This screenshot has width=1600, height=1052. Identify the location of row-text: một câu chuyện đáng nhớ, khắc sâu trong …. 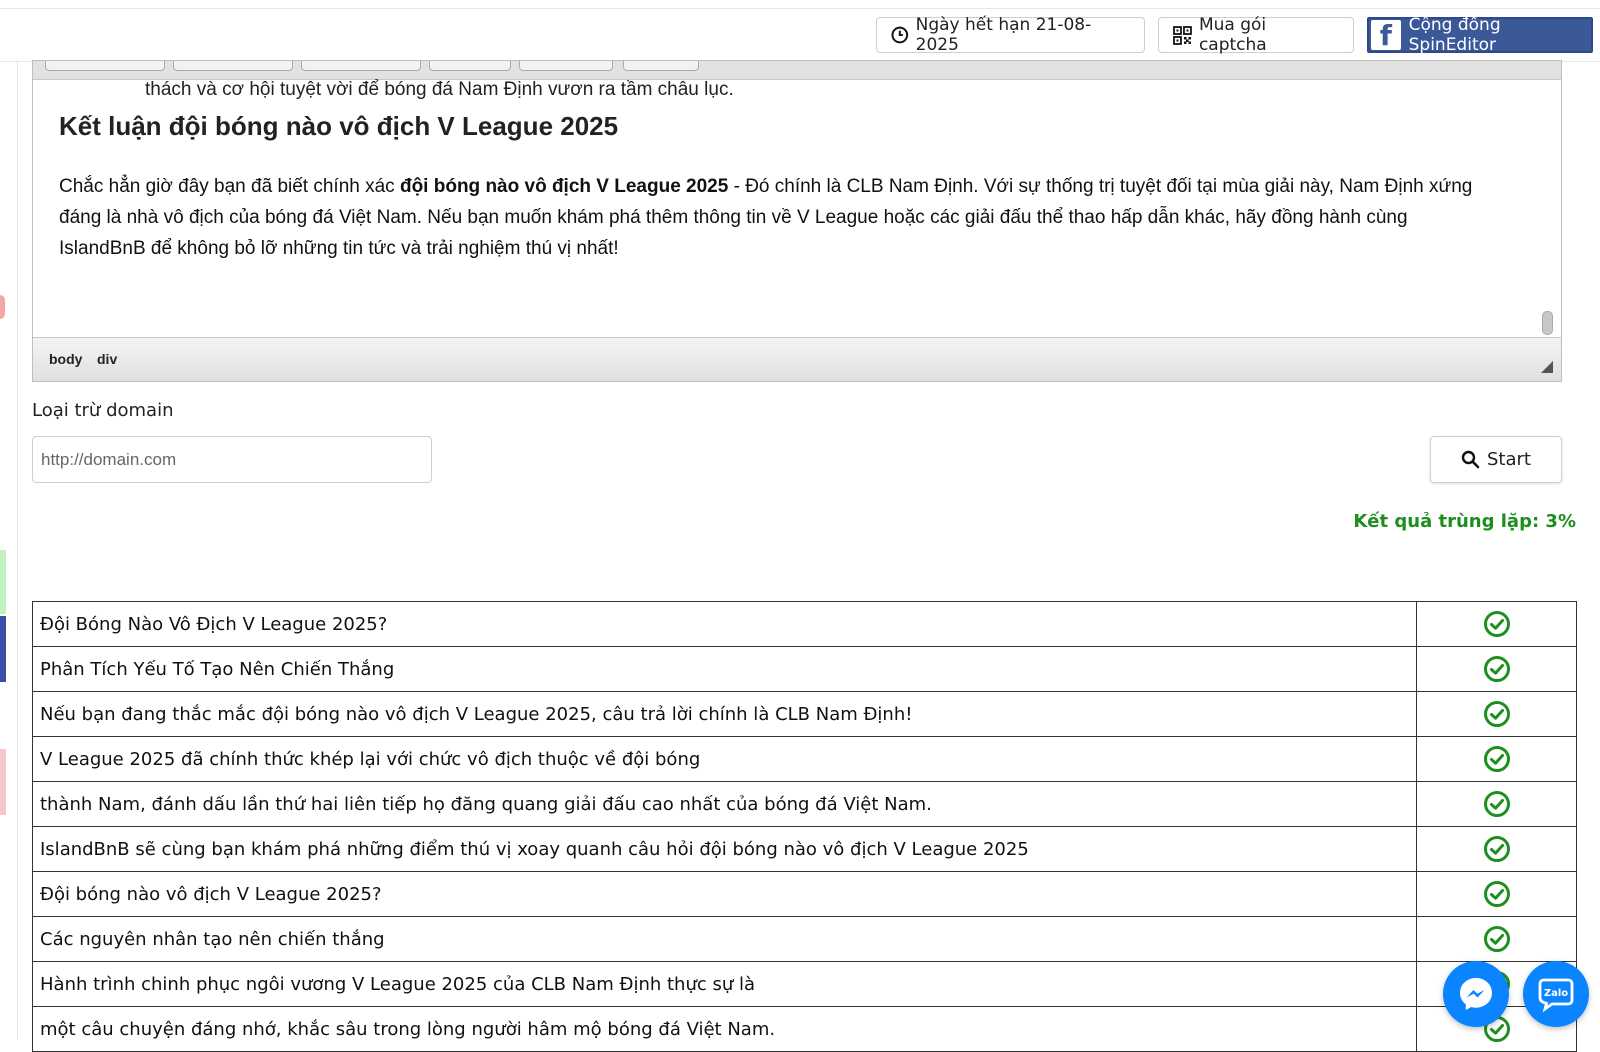
(724, 1029).